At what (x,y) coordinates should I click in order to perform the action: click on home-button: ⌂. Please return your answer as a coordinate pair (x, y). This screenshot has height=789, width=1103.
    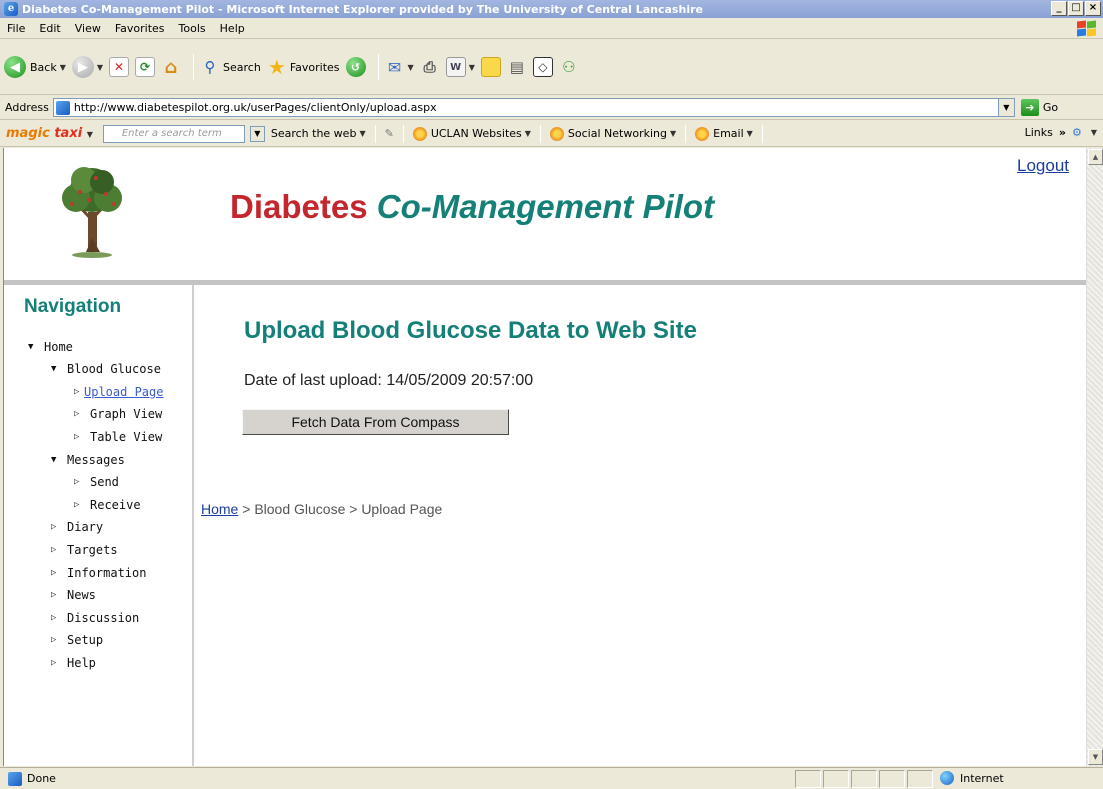
    Looking at the image, I should click on (171, 67).